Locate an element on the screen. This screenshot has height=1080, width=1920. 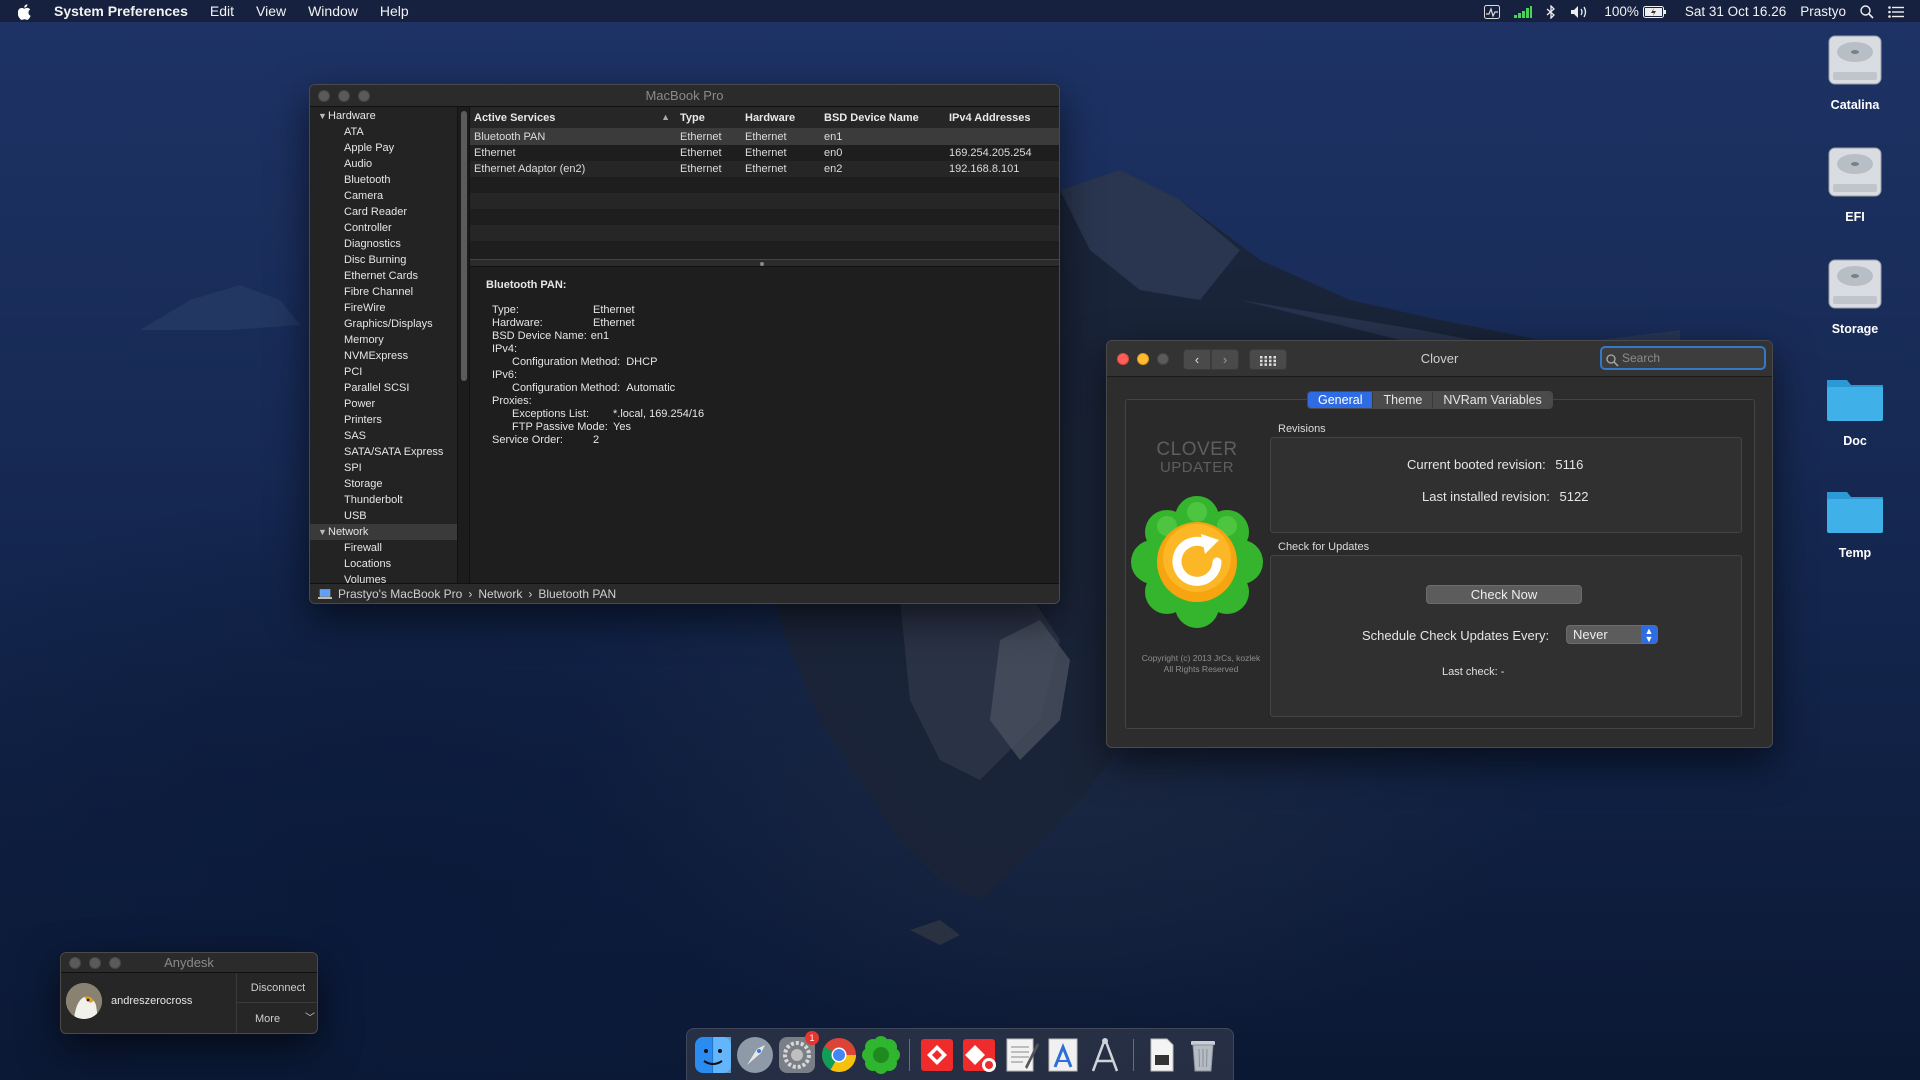
window-titlebar: Anydesk is located at coordinates (189, 963).